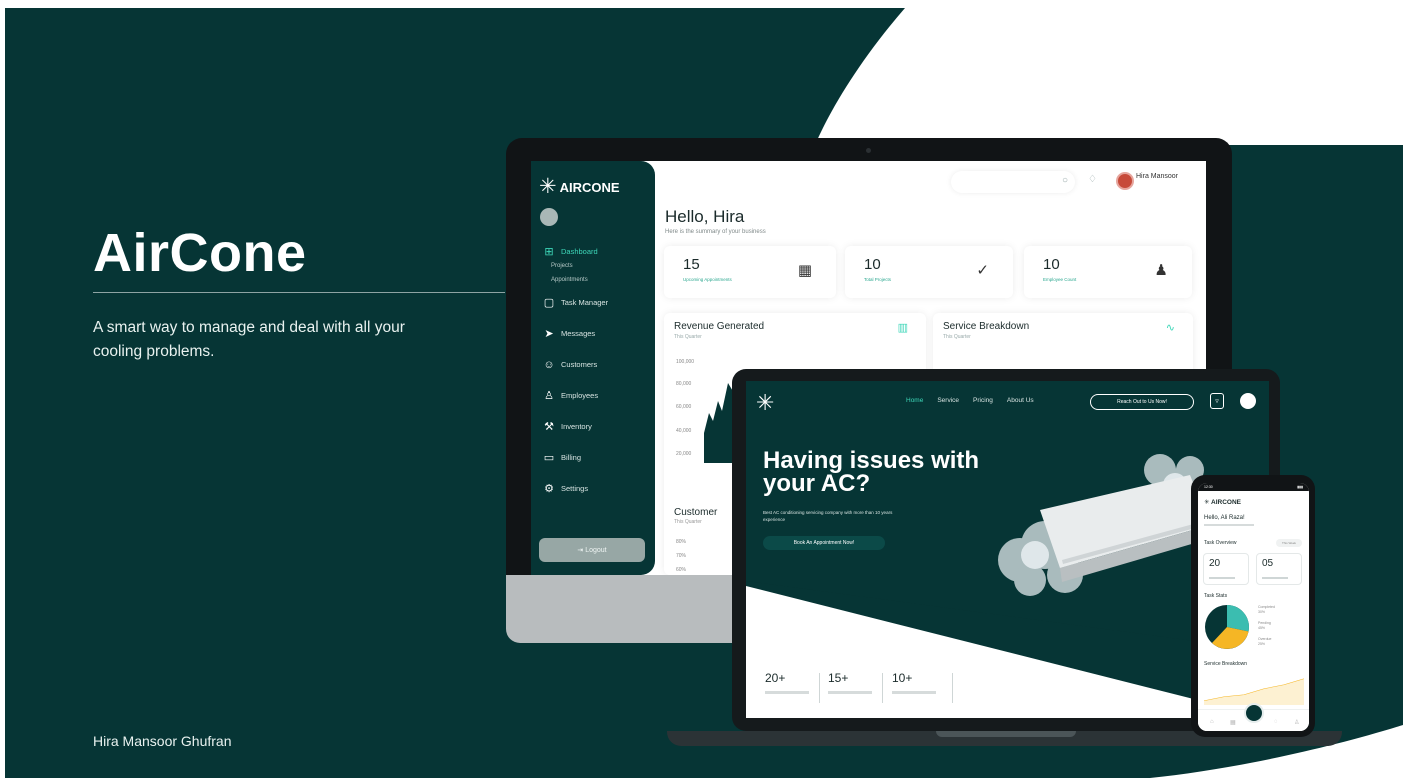 The height and width of the screenshot is (782, 1407). I want to click on sidebar-item-task-manager: ▢ Task Manager, so click(596, 302).